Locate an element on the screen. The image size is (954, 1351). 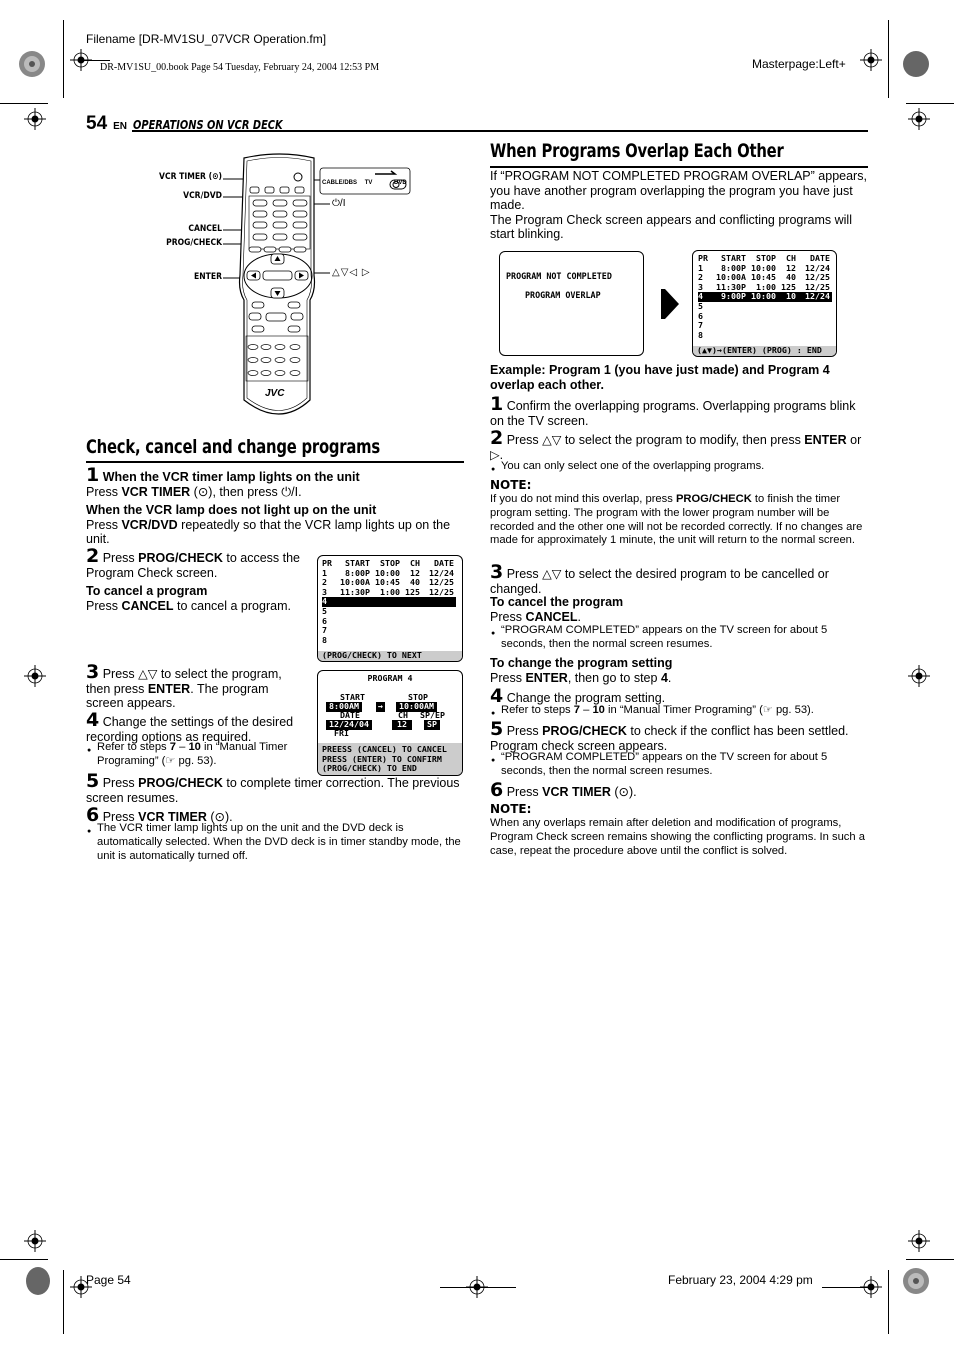
cancel-subheading: To cancel the program is located at coordinates (557, 602).